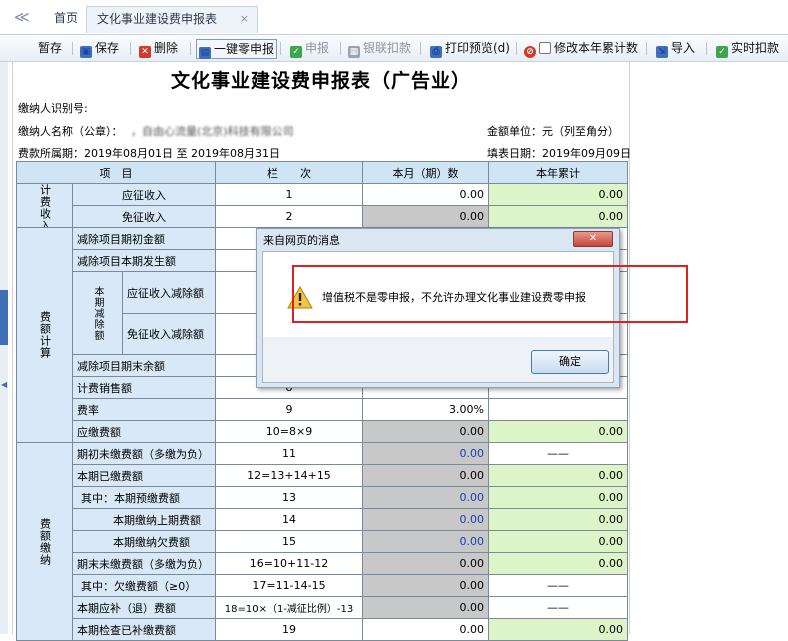 This screenshot has width=788, height=641. Describe the element at coordinates (144, 475) in the screenshot. I see `row-item: 本期已缴费额` at that location.